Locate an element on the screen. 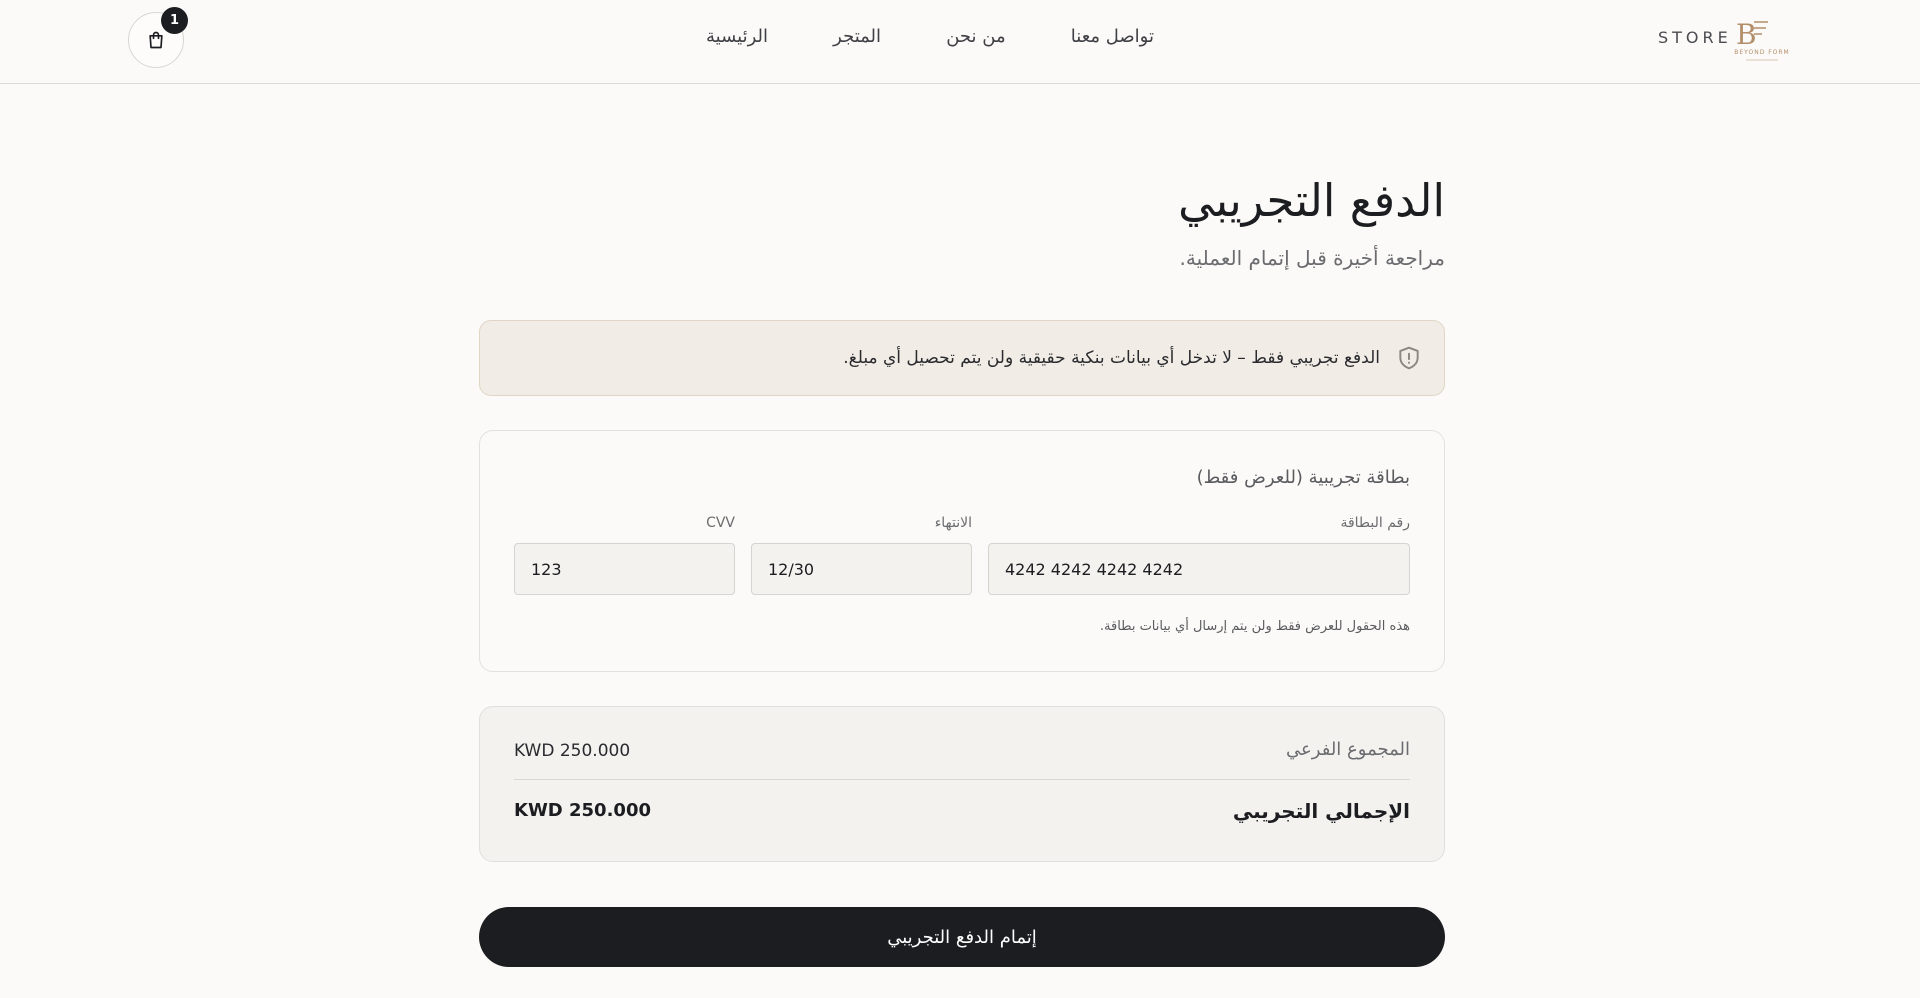 Image resolution: width=1920 pixels, height=998 pixels. cvv-input is located at coordinates (624, 569).